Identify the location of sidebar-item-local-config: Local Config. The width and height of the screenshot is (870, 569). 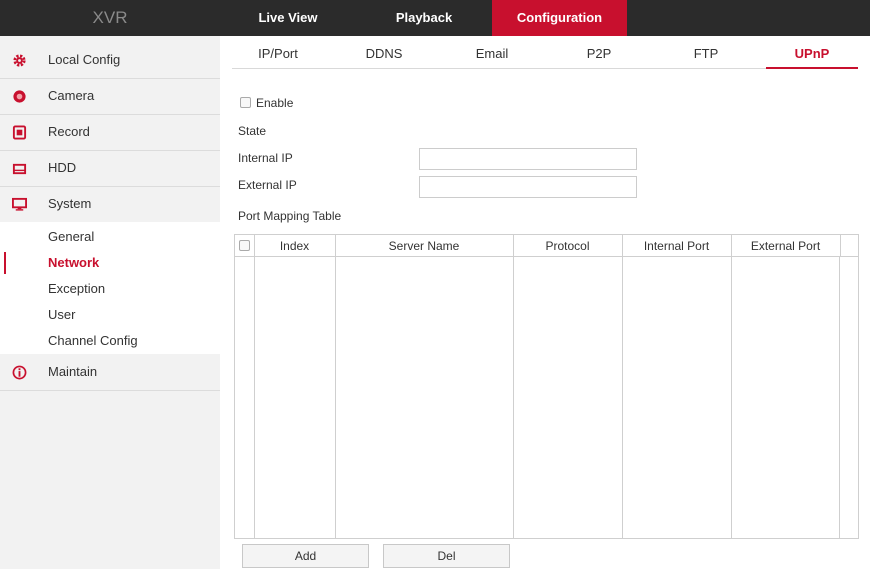
(110, 60).